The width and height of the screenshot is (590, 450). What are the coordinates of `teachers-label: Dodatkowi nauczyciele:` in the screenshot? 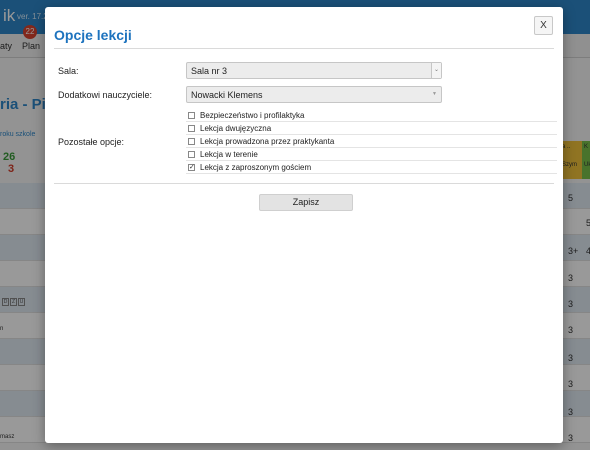 It's located at (105, 95).